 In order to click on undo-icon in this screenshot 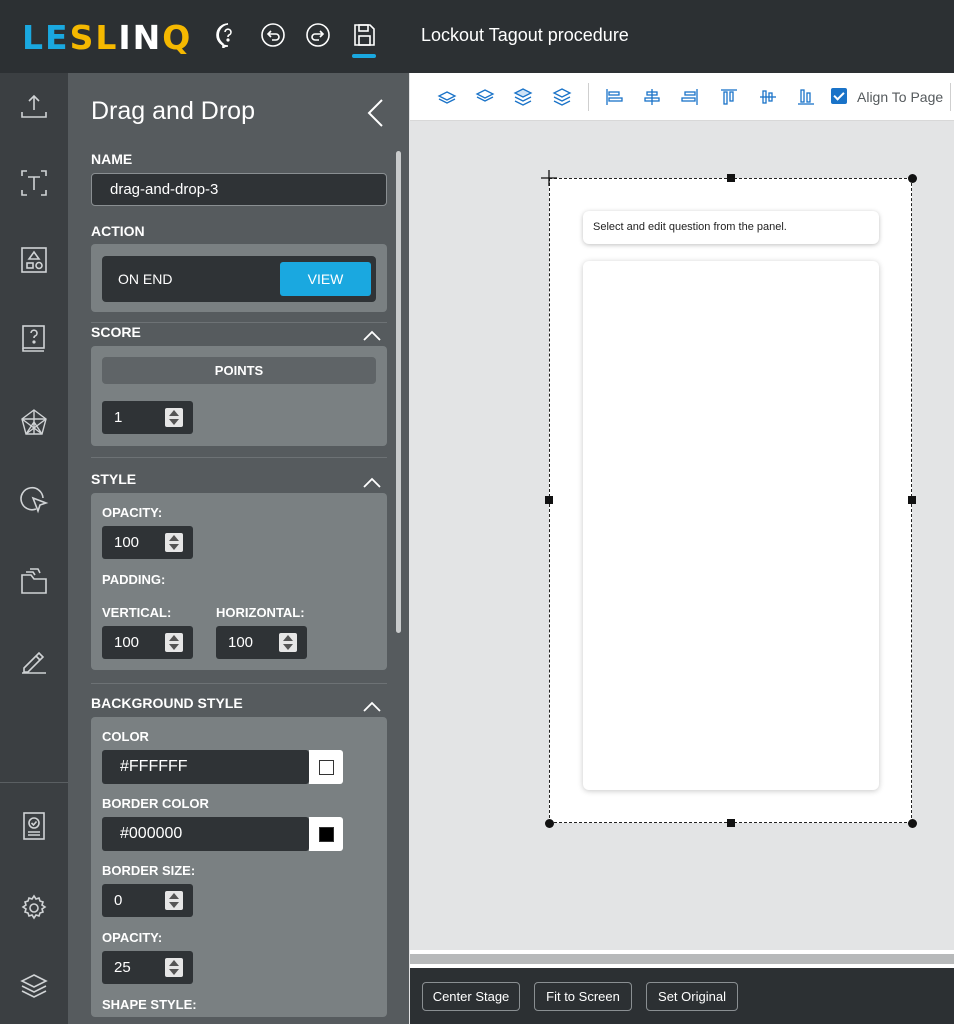, I will do `click(273, 35)`.